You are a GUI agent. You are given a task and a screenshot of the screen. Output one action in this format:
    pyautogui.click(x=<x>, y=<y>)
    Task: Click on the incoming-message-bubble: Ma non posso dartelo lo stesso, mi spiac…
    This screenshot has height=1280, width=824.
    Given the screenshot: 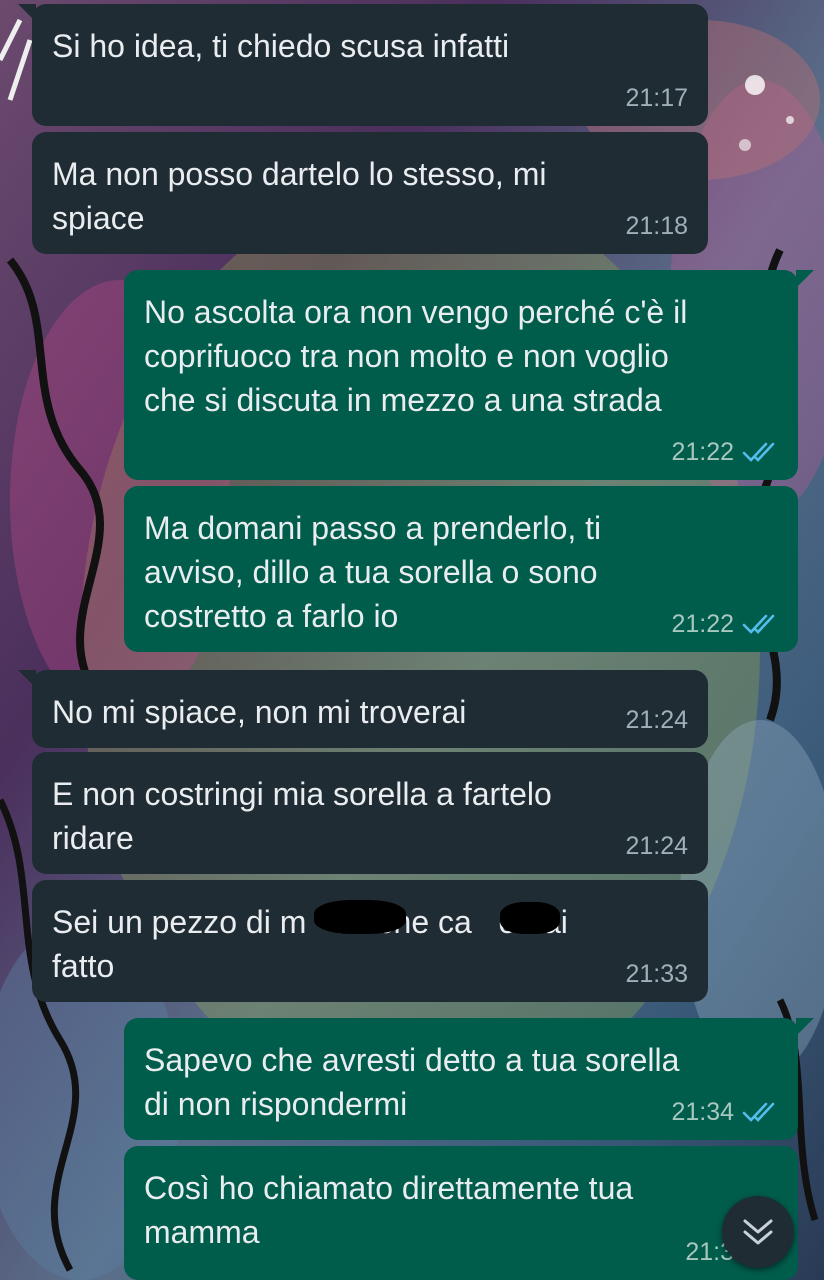 What is the action you would take?
    pyautogui.click(x=370, y=193)
    